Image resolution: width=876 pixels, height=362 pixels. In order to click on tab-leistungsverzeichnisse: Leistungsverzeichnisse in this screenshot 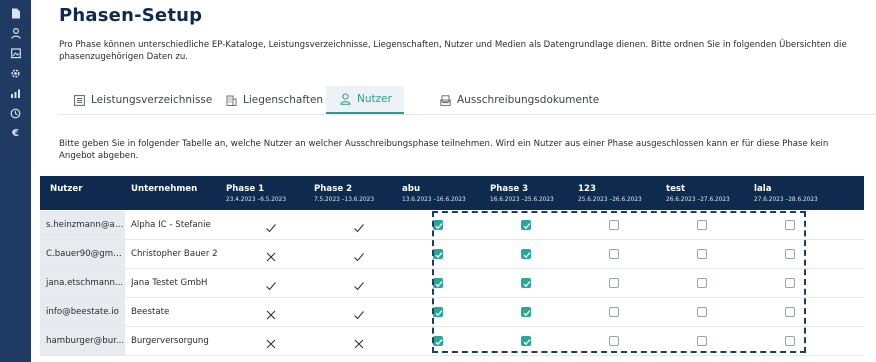, I will do `click(142, 100)`.